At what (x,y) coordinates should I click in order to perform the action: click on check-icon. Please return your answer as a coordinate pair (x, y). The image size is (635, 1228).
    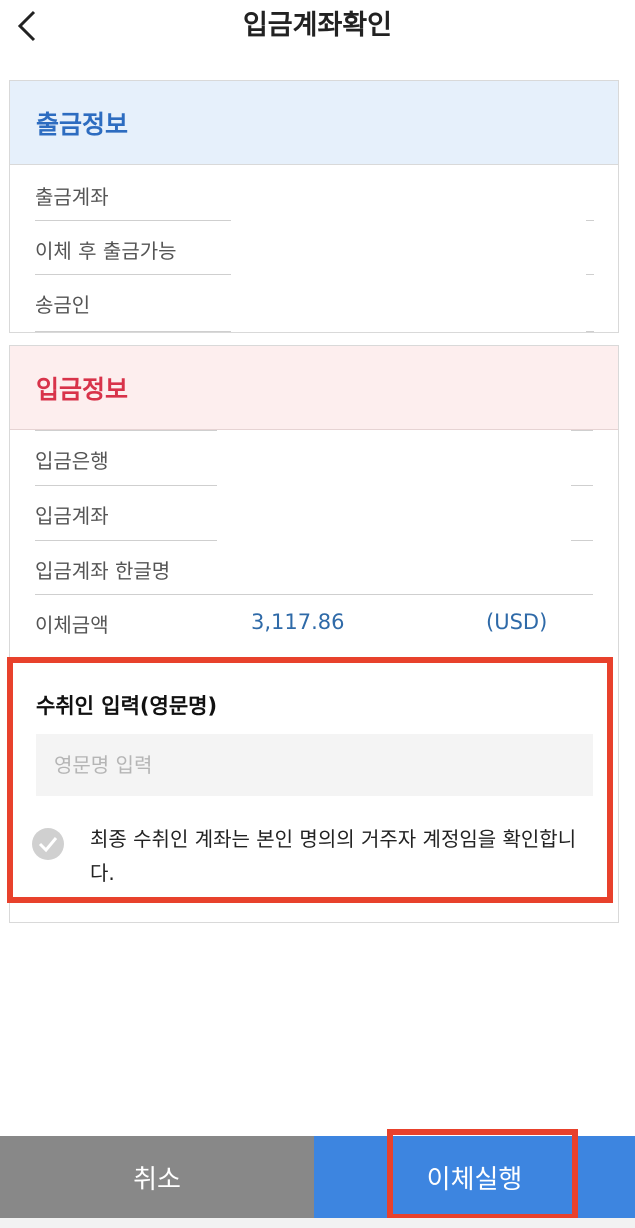
    Looking at the image, I should click on (48, 845).